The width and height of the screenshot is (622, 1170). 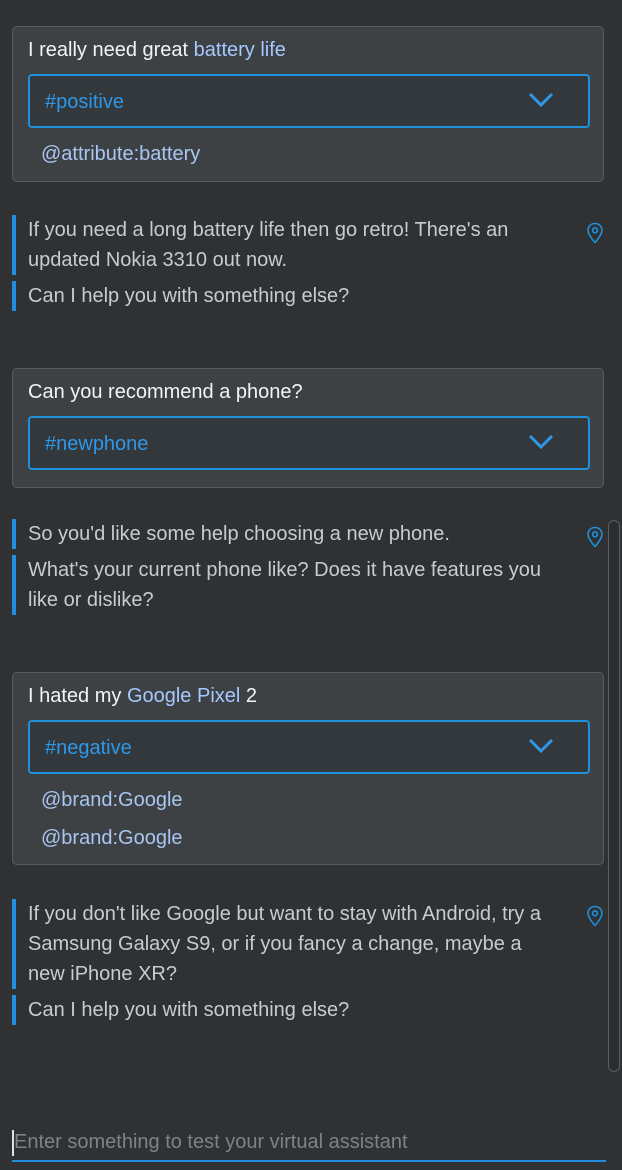 I want to click on user-message-card: Can you recommend a phone? #newphone, so click(x=308, y=428).